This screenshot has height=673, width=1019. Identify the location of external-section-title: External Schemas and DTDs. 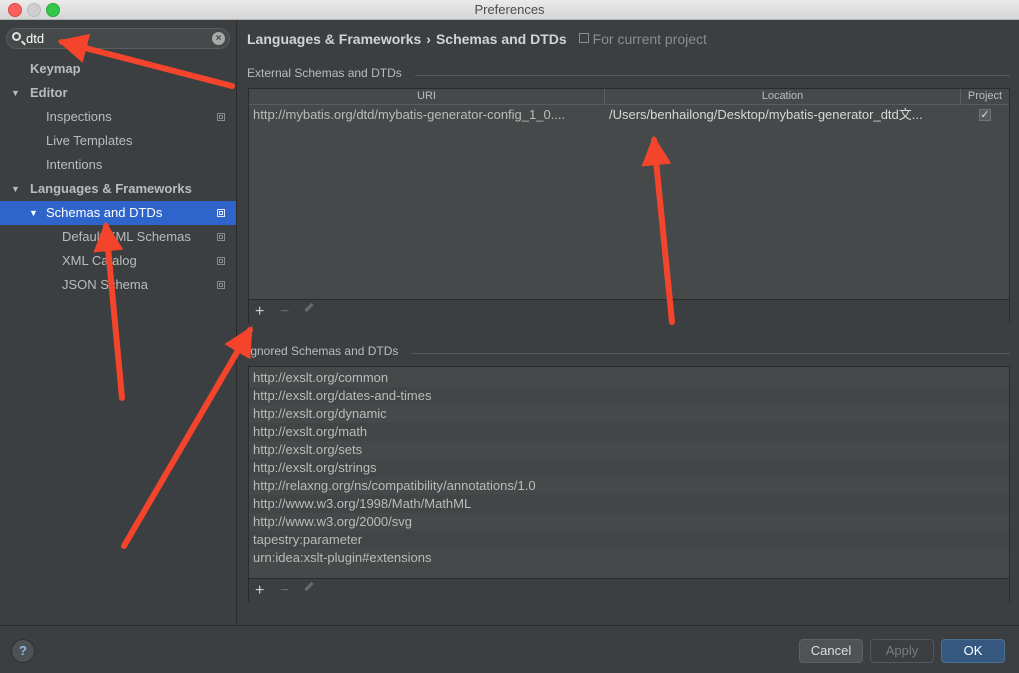
(324, 73).